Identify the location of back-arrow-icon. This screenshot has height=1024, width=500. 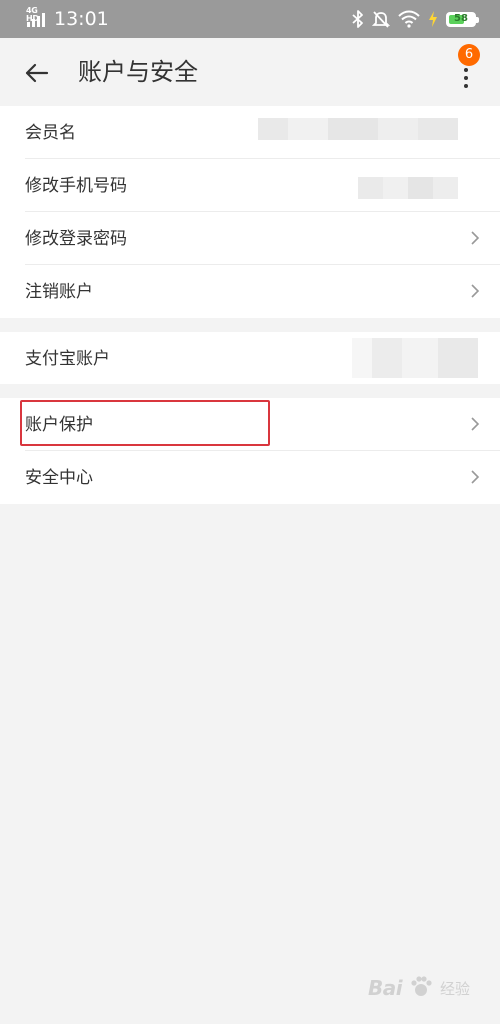
(37, 73).